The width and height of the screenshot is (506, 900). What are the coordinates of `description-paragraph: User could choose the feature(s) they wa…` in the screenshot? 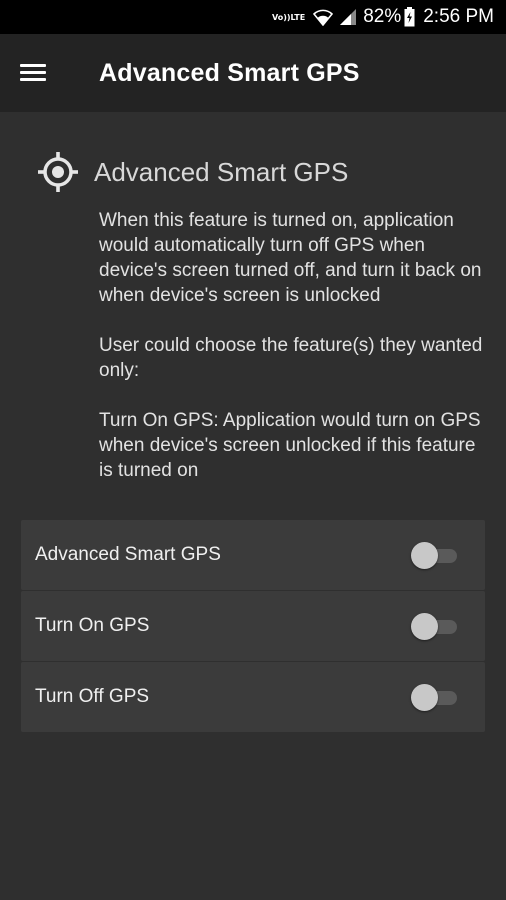 It's located at (291, 358).